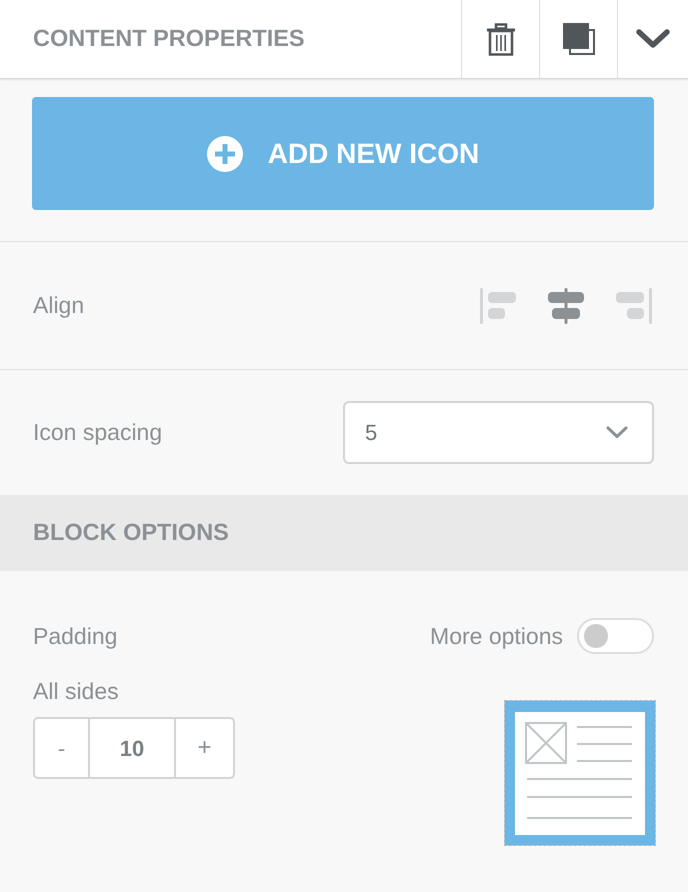  Describe the element at coordinates (75, 636) in the screenshot. I see `padding-label: Padding` at that location.